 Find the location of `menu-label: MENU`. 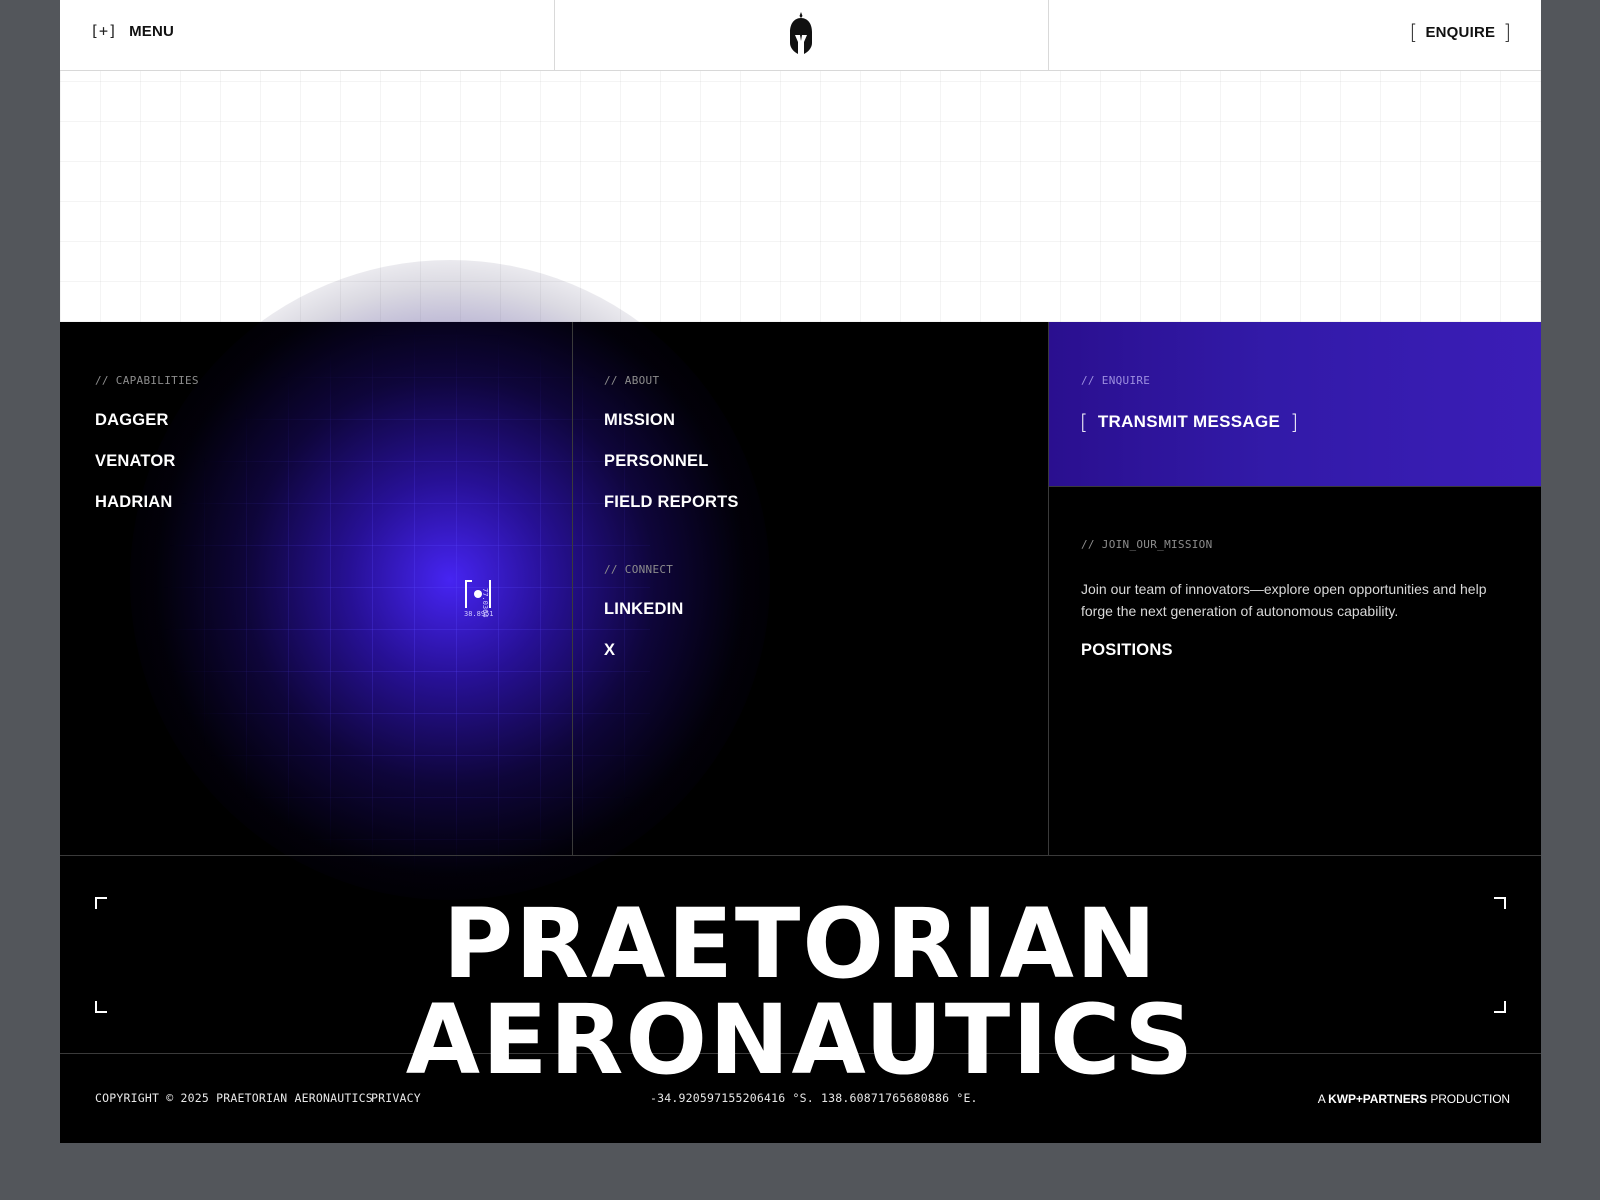

menu-label: MENU is located at coordinates (152, 31).